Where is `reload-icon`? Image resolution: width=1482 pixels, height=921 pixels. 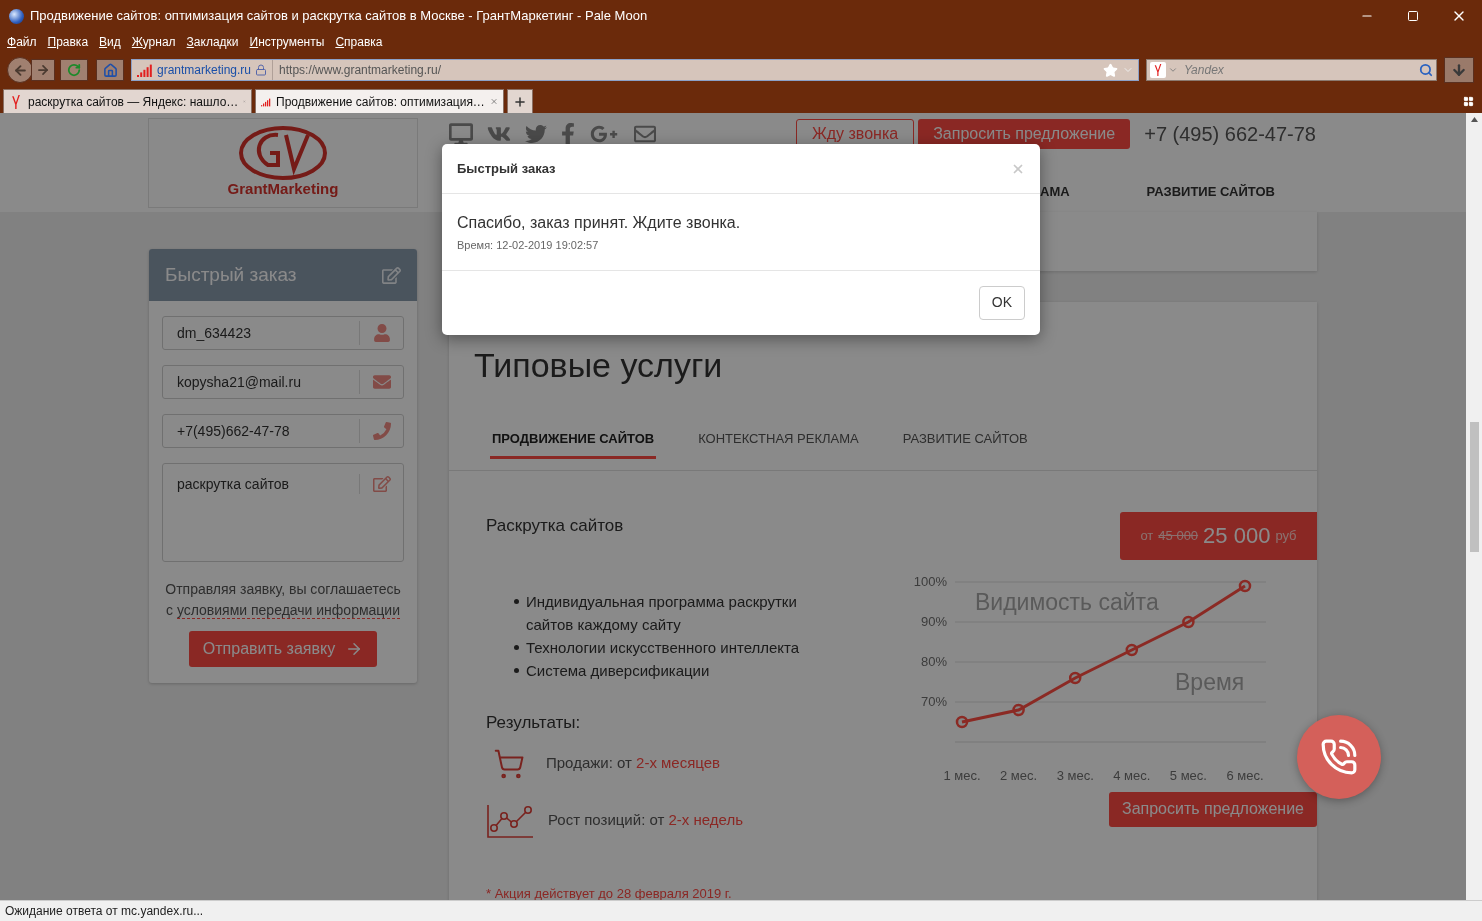 reload-icon is located at coordinates (74, 70).